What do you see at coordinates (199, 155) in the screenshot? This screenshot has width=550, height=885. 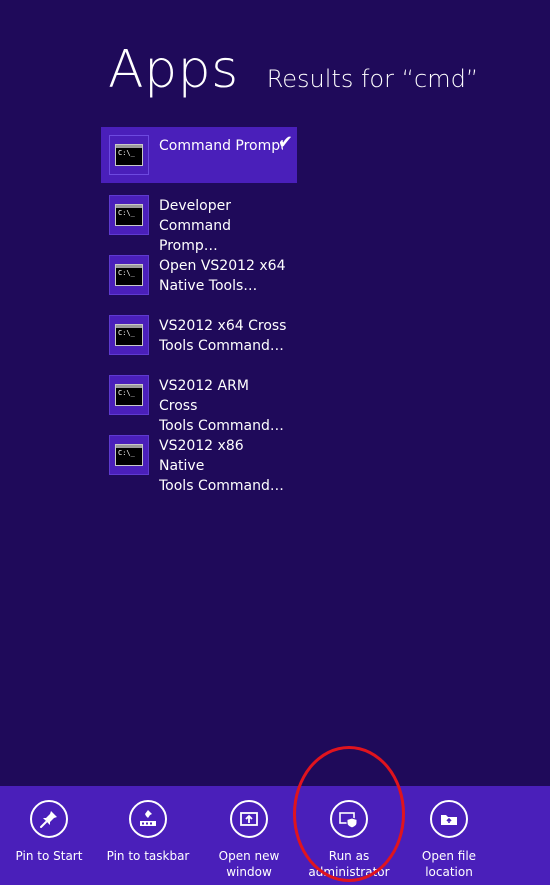 I see `result-command-prompt: C:\_ Command Prompt ✔` at bounding box center [199, 155].